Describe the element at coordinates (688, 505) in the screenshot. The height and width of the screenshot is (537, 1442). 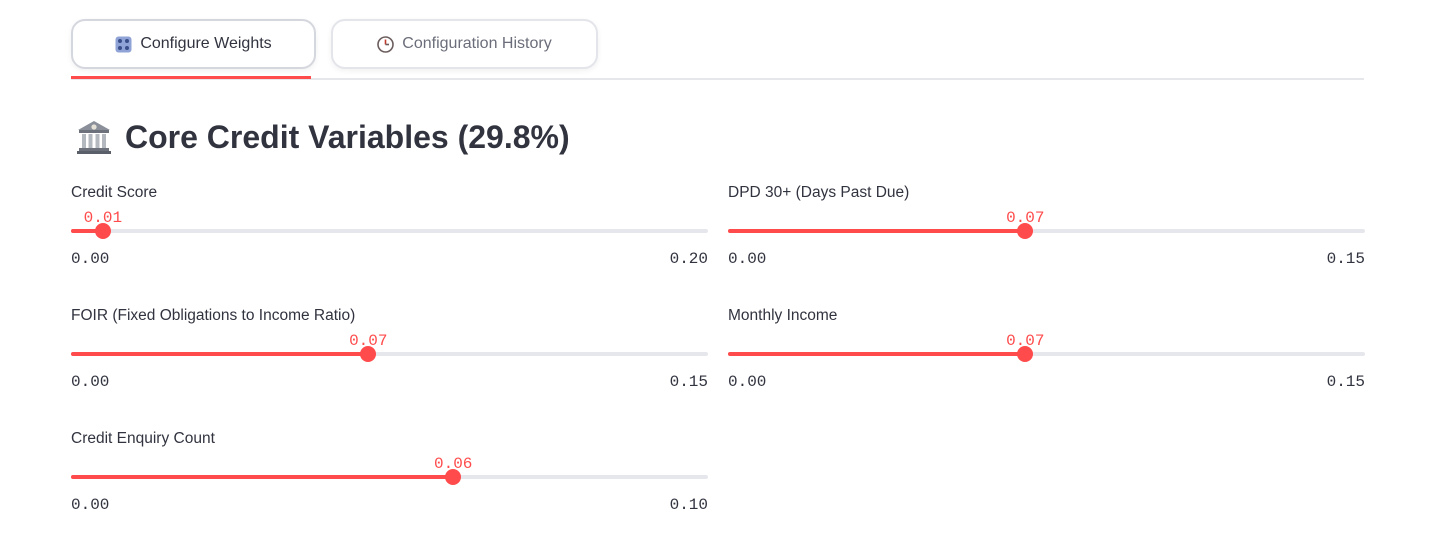
I see `slider-max: 0.10` at that location.